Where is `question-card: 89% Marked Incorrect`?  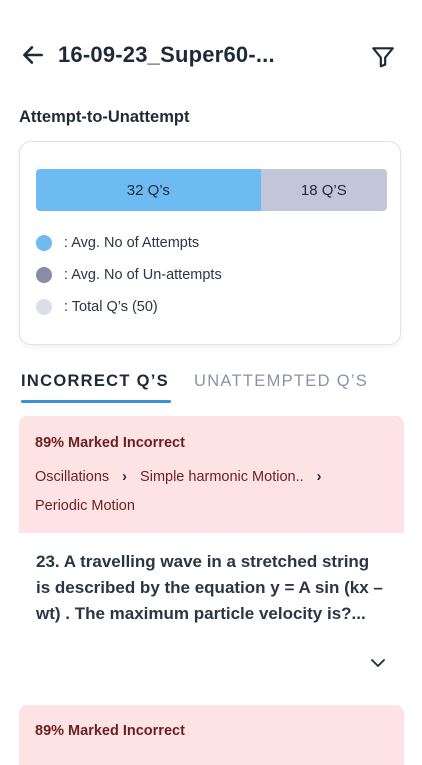 question-card: 89% Marked Incorrect is located at coordinates (211, 735).